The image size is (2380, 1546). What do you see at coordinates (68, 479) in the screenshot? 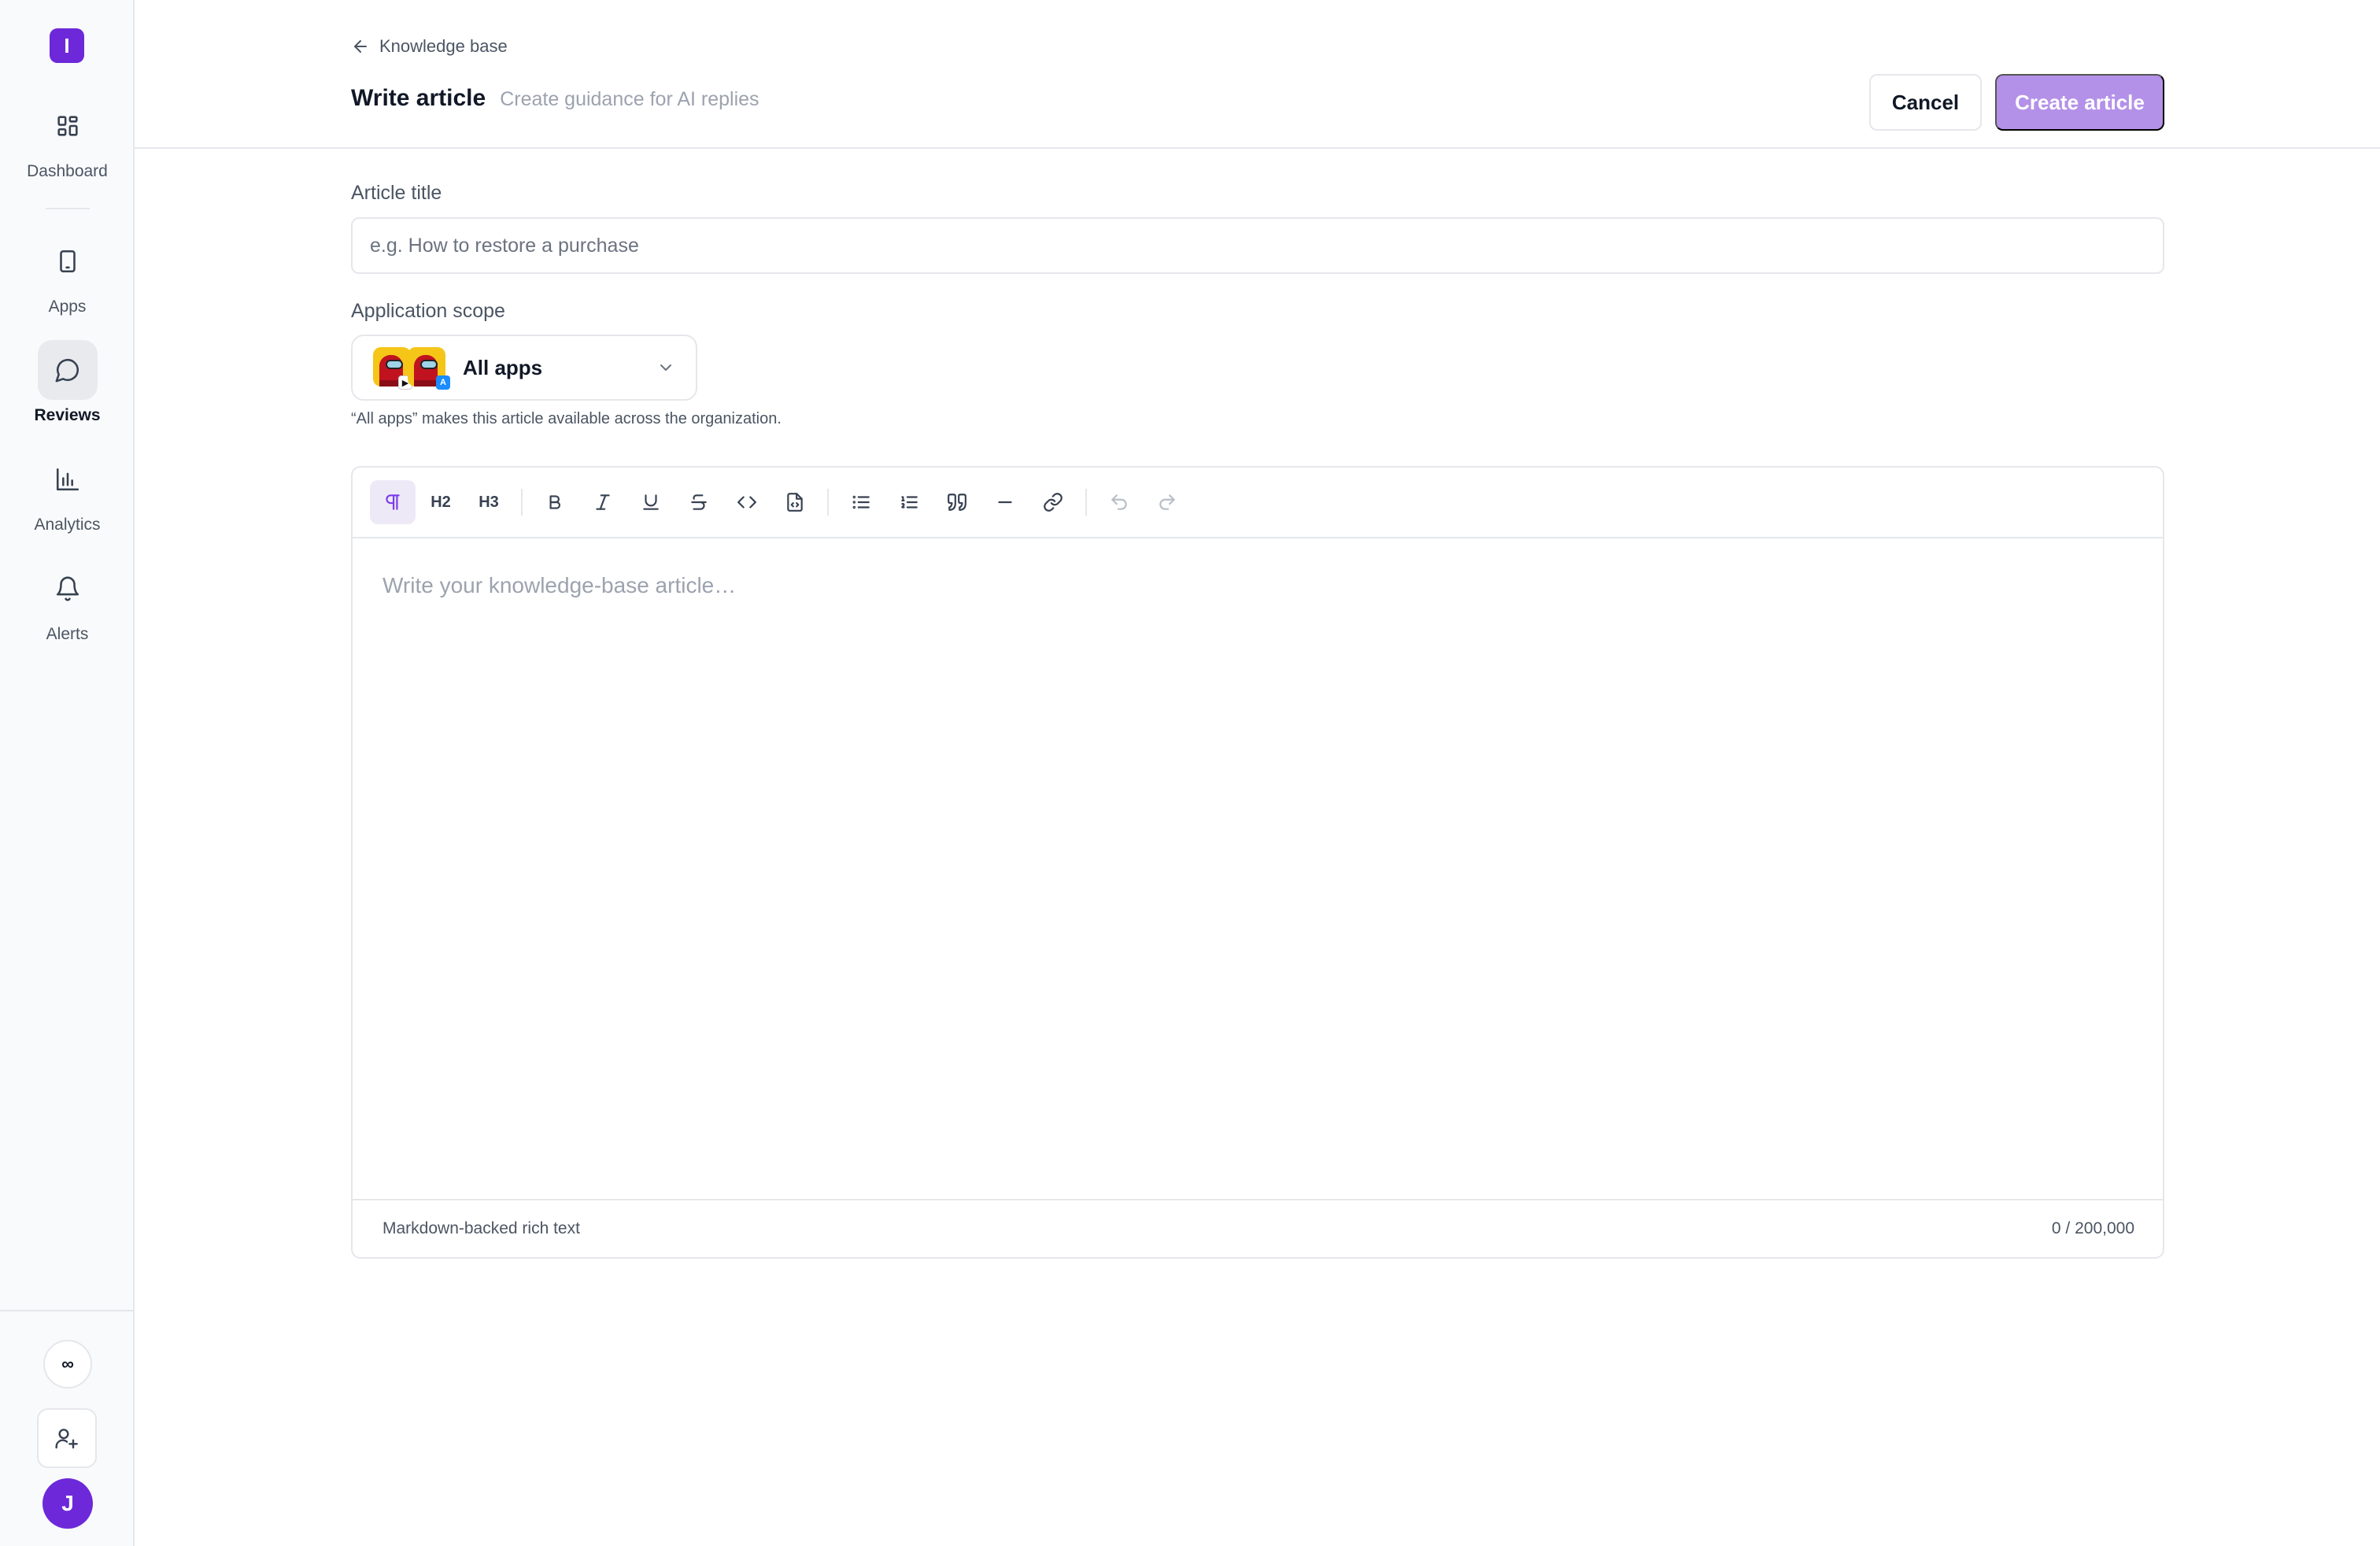
I see `bar-chart-icon` at bounding box center [68, 479].